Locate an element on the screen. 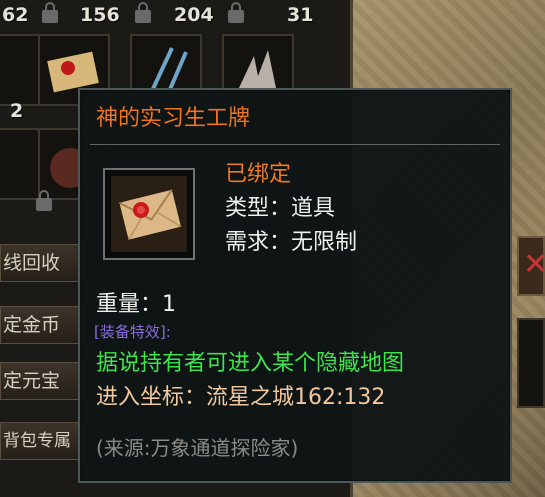 Image resolution: width=545 pixels, height=497 pixels. item-count: 62 is located at coordinates (15, 15).